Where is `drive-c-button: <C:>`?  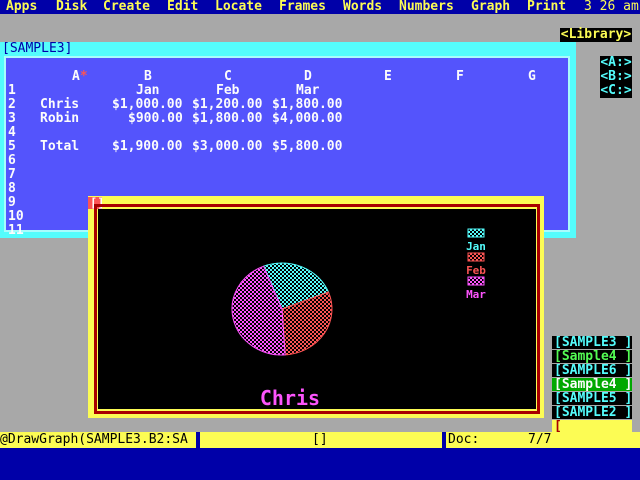 drive-c-button: <C:> is located at coordinates (616, 91).